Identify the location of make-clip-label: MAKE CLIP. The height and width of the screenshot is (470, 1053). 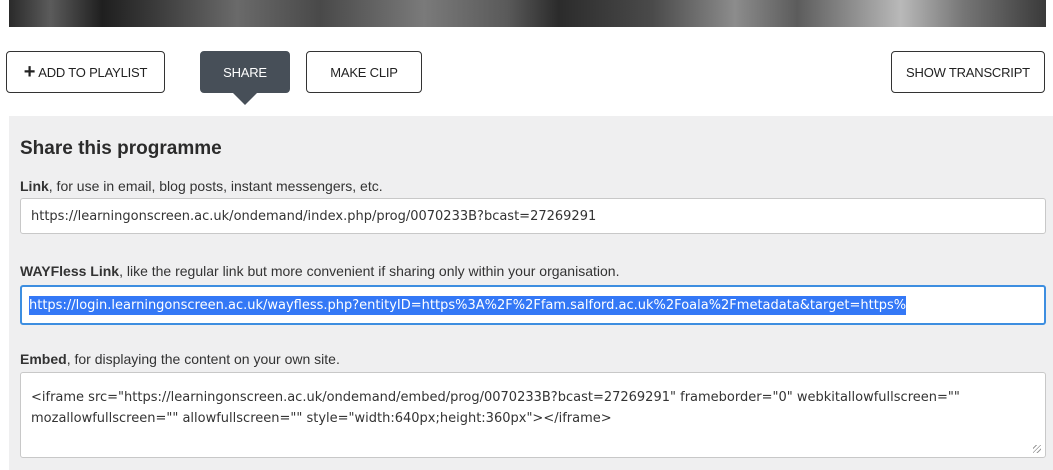
(364, 72).